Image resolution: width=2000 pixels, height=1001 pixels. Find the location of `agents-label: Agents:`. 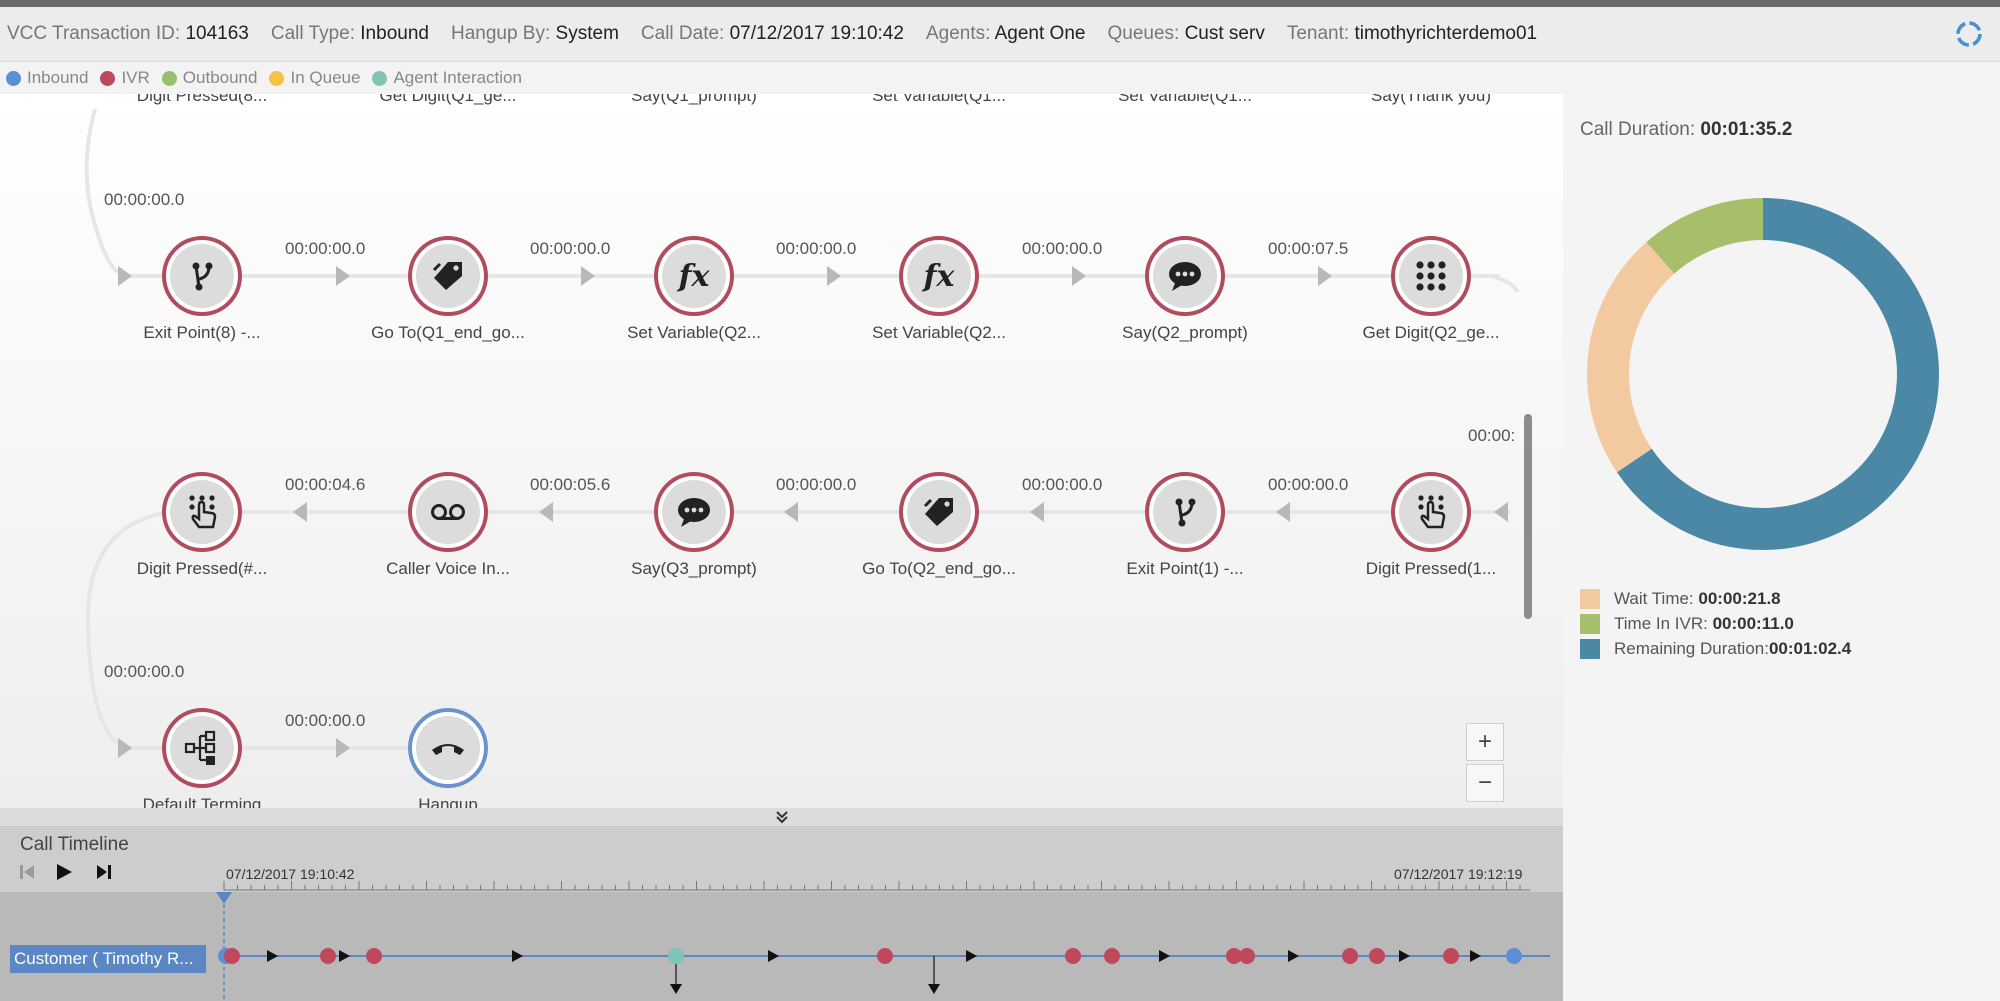

agents-label: Agents: is located at coordinates (958, 33).